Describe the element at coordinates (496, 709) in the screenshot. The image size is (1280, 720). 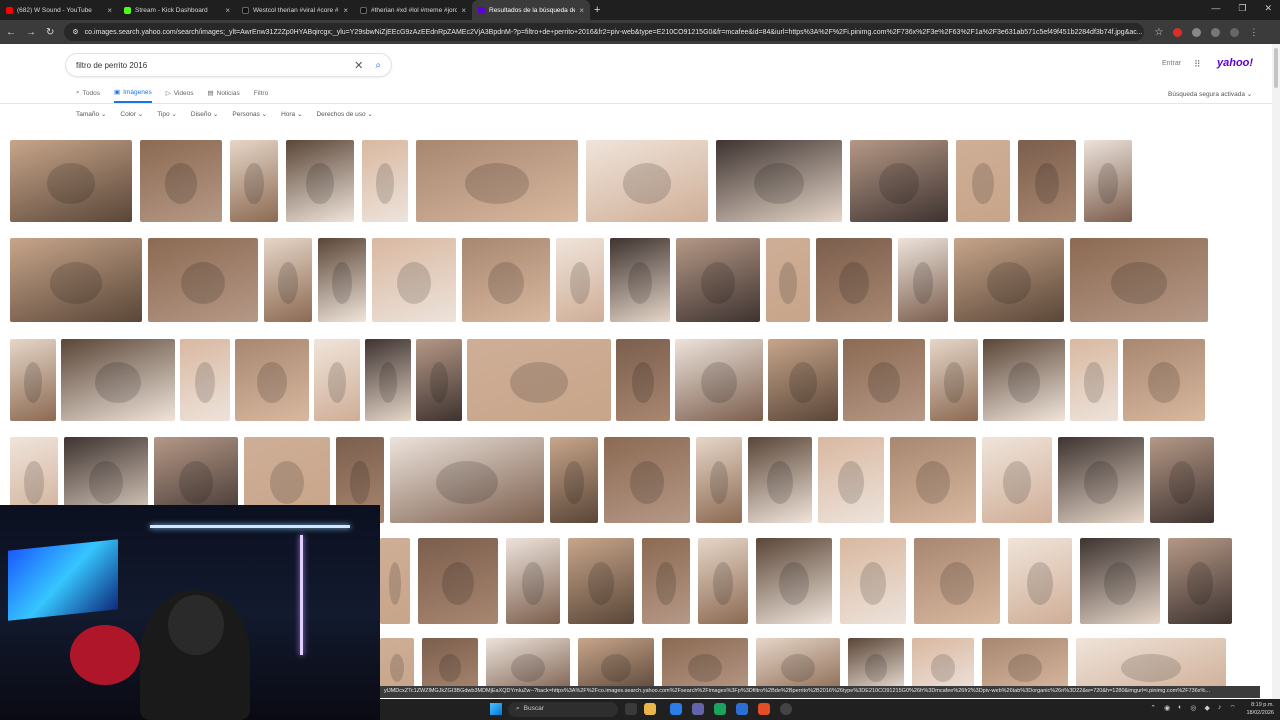
I see `windows-start-icon` at that location.